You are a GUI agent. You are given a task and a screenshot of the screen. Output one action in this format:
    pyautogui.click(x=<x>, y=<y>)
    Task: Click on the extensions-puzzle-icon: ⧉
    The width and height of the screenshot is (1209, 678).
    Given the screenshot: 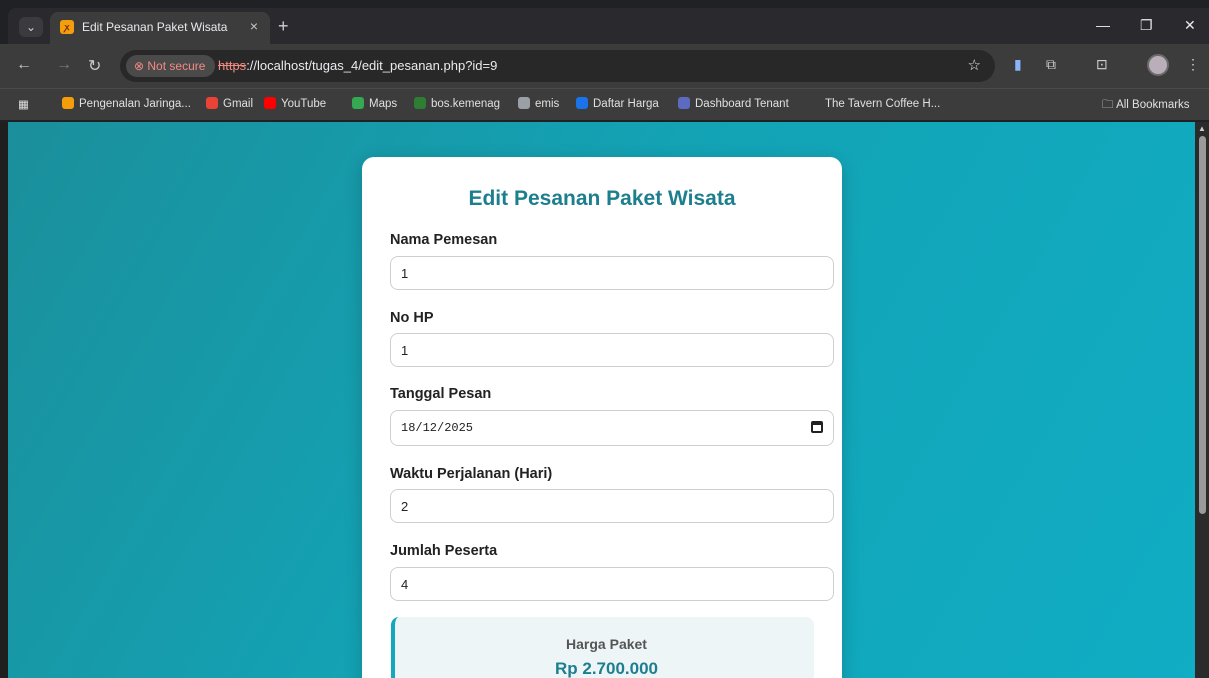 What is the action you would take?
    pyautogui.click(x=1051, y=64)
    